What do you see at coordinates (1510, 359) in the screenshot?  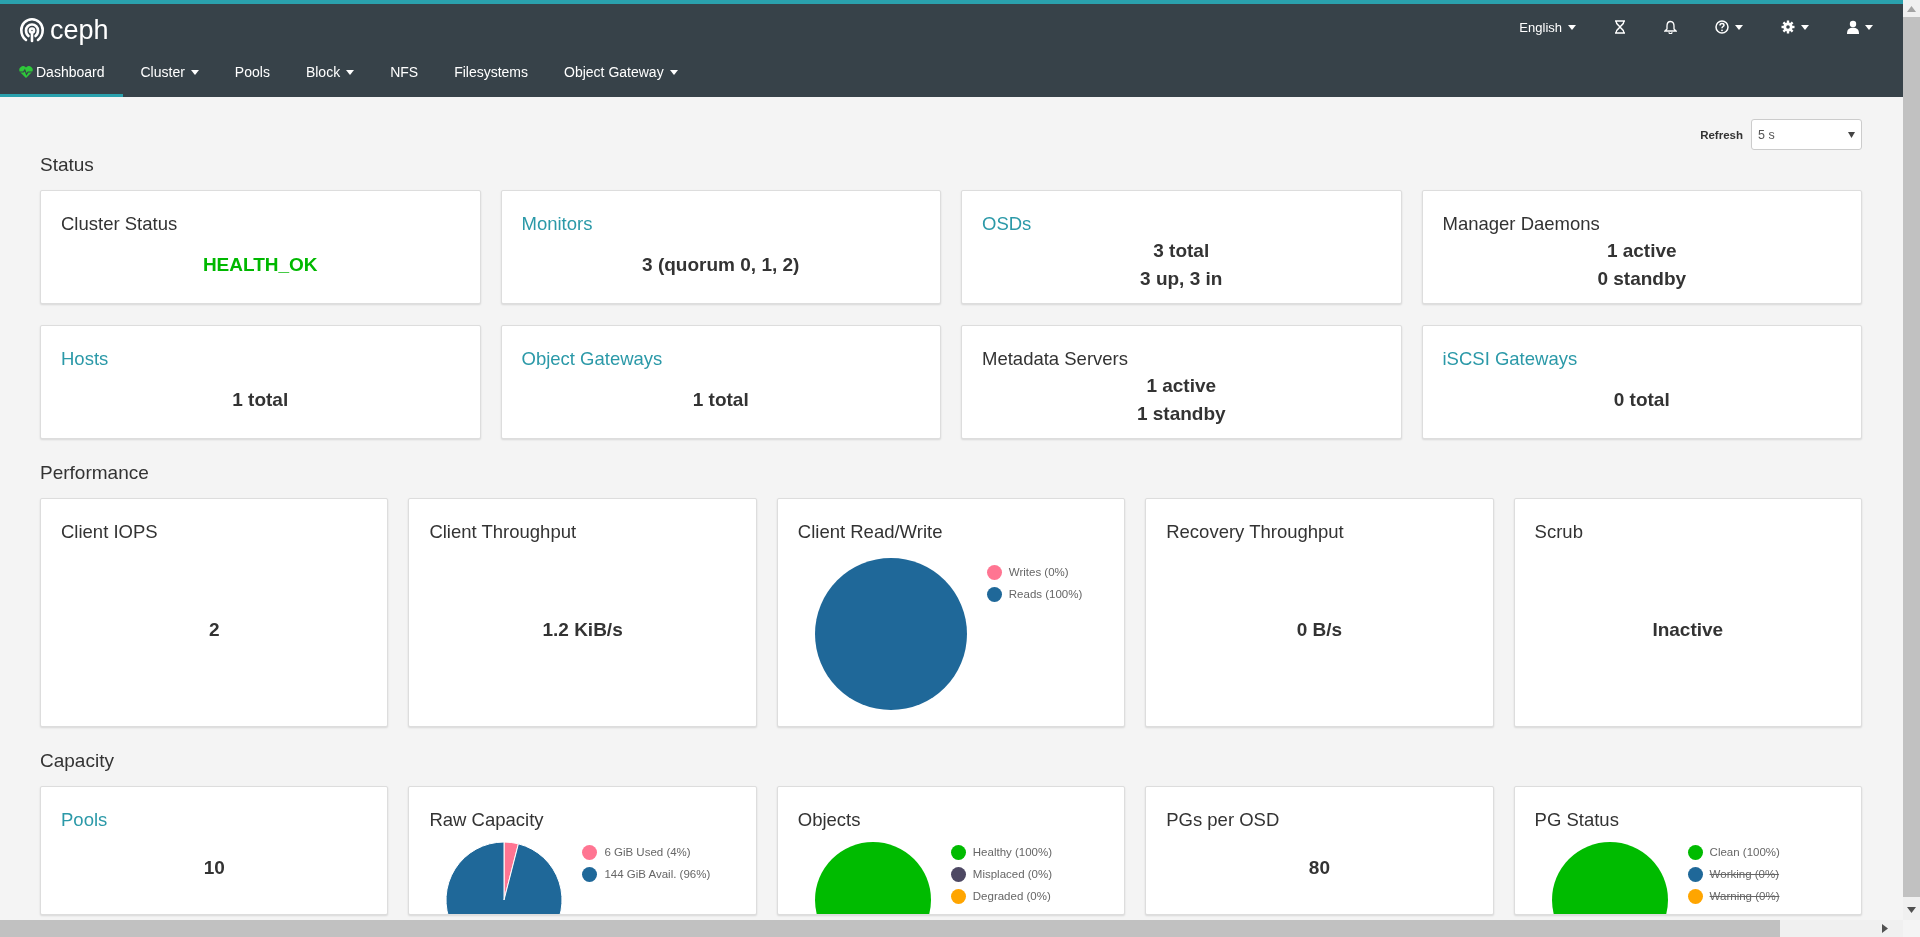 I see `card-title-link: iSCSI Gateways` at bounding box center [1510, 359].